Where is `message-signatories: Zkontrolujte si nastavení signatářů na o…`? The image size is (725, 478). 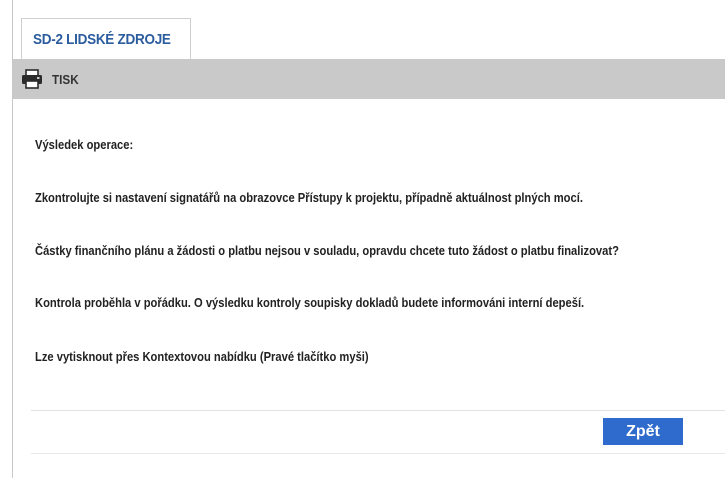 message-signatories: Zkontrolujte si nastavení signatářů na o… is located at coordinates (309, 197).